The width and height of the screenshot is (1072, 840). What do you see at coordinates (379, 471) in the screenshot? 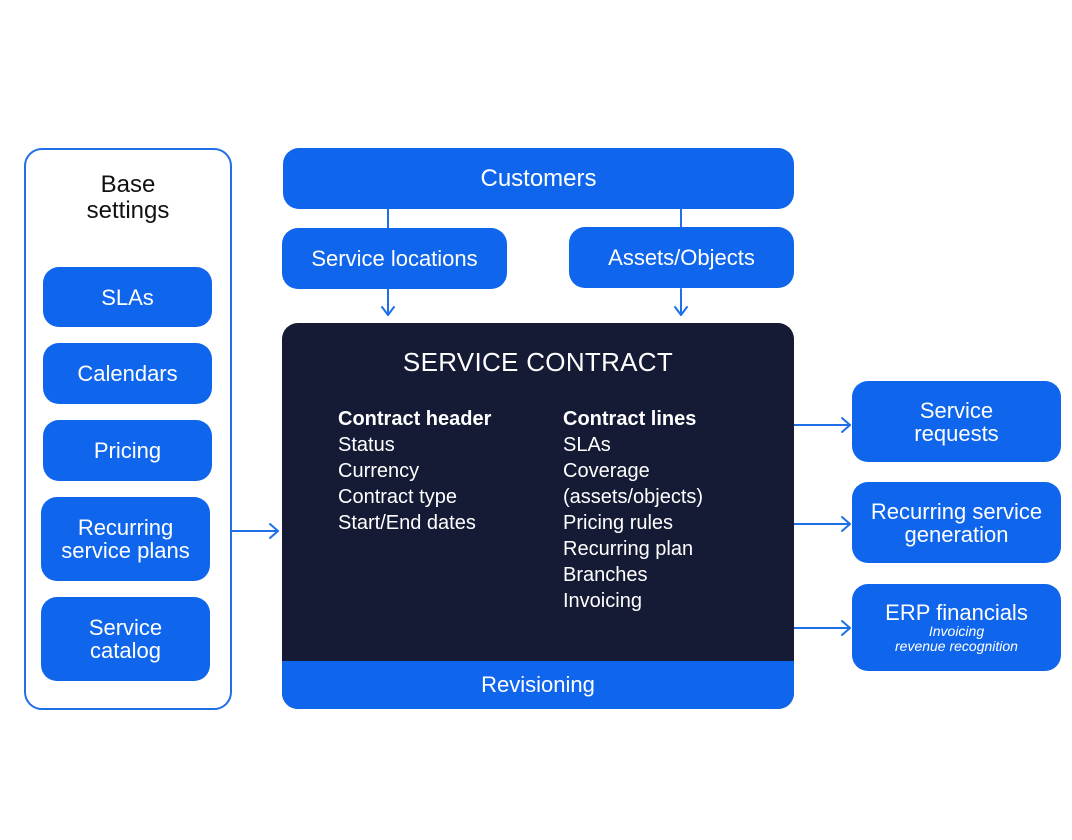
I see `contract-header-item: Currency` at bounding box center [379, 471].